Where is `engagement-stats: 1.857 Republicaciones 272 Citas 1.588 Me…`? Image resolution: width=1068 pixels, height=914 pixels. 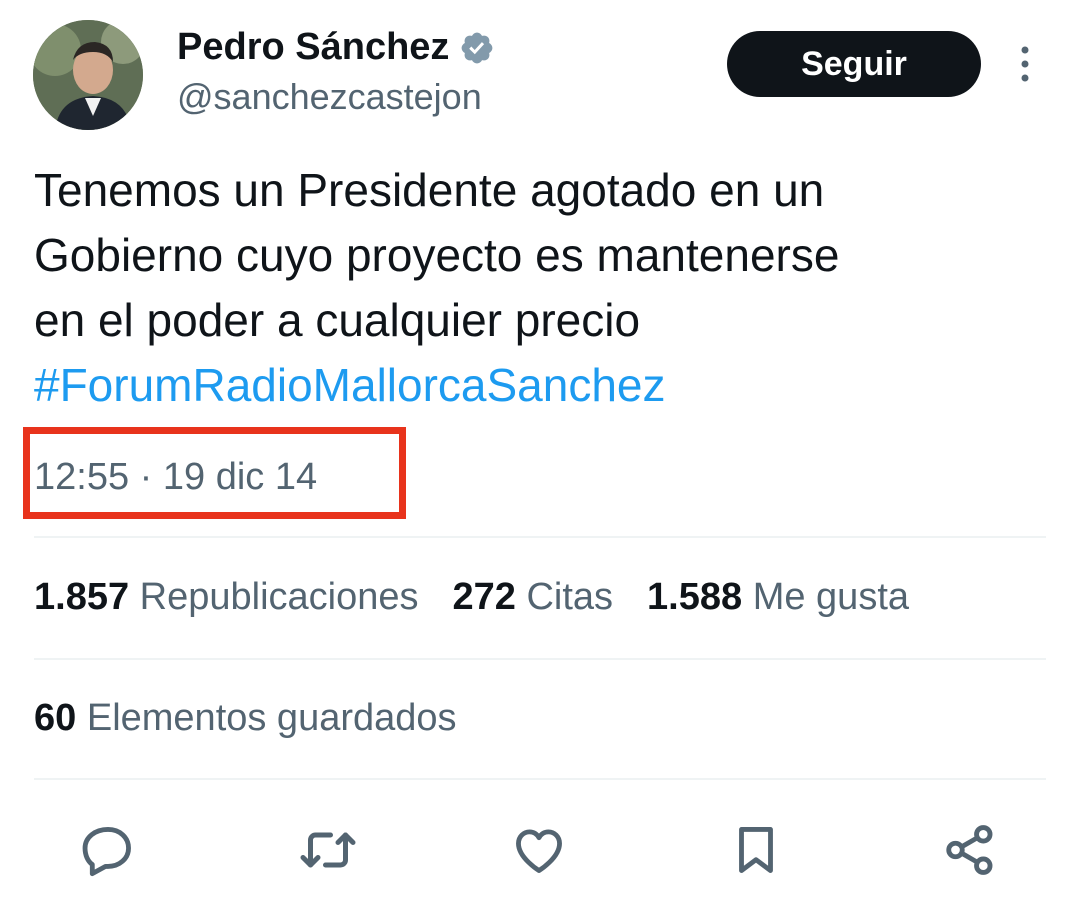
engagement-stats: 1.857 Republicaciones 272 Citas 1.588 Me… is located at coordinates (471, 597).